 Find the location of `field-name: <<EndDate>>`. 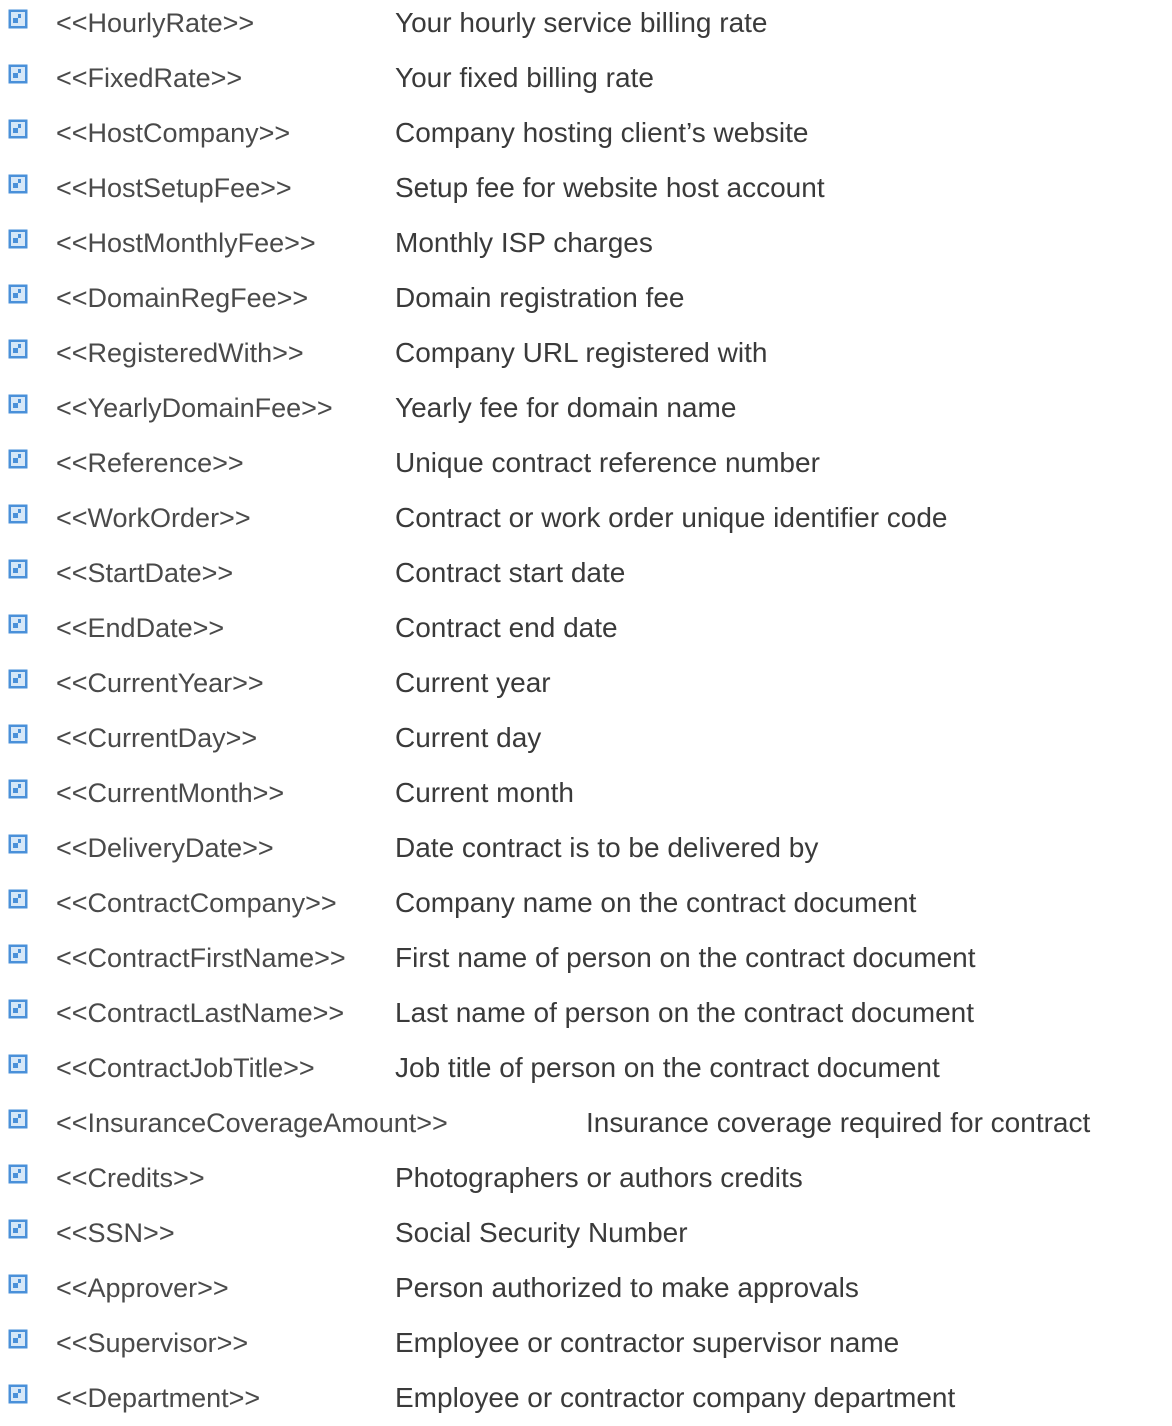

field-name: <<EndDate>> is located at coordinates (140, 628).